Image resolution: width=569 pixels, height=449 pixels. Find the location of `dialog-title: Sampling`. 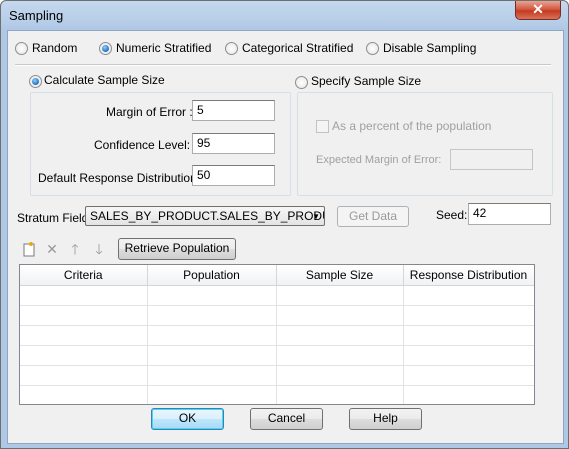

dialog-title: Sampling is located at coordinates (36, 15).